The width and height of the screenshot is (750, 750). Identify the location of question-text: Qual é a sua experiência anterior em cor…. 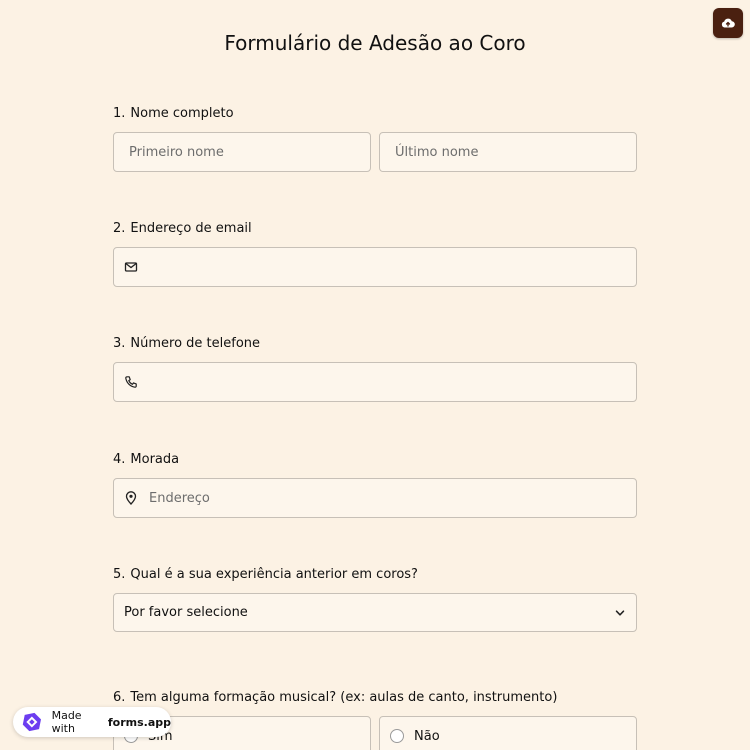
(274, 574).